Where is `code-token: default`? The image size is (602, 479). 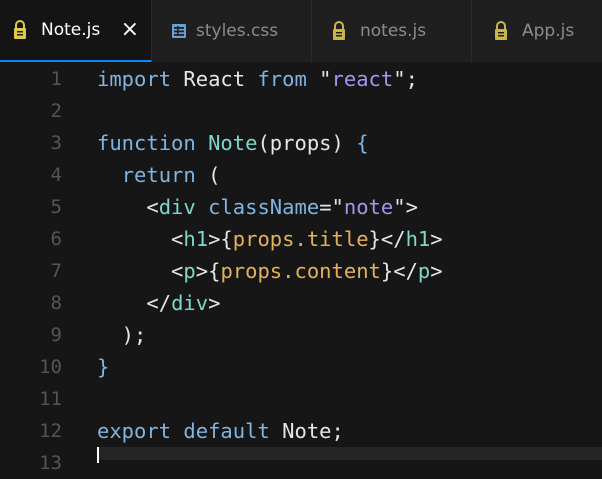
code-token: default is located at coordinates (226, 431).